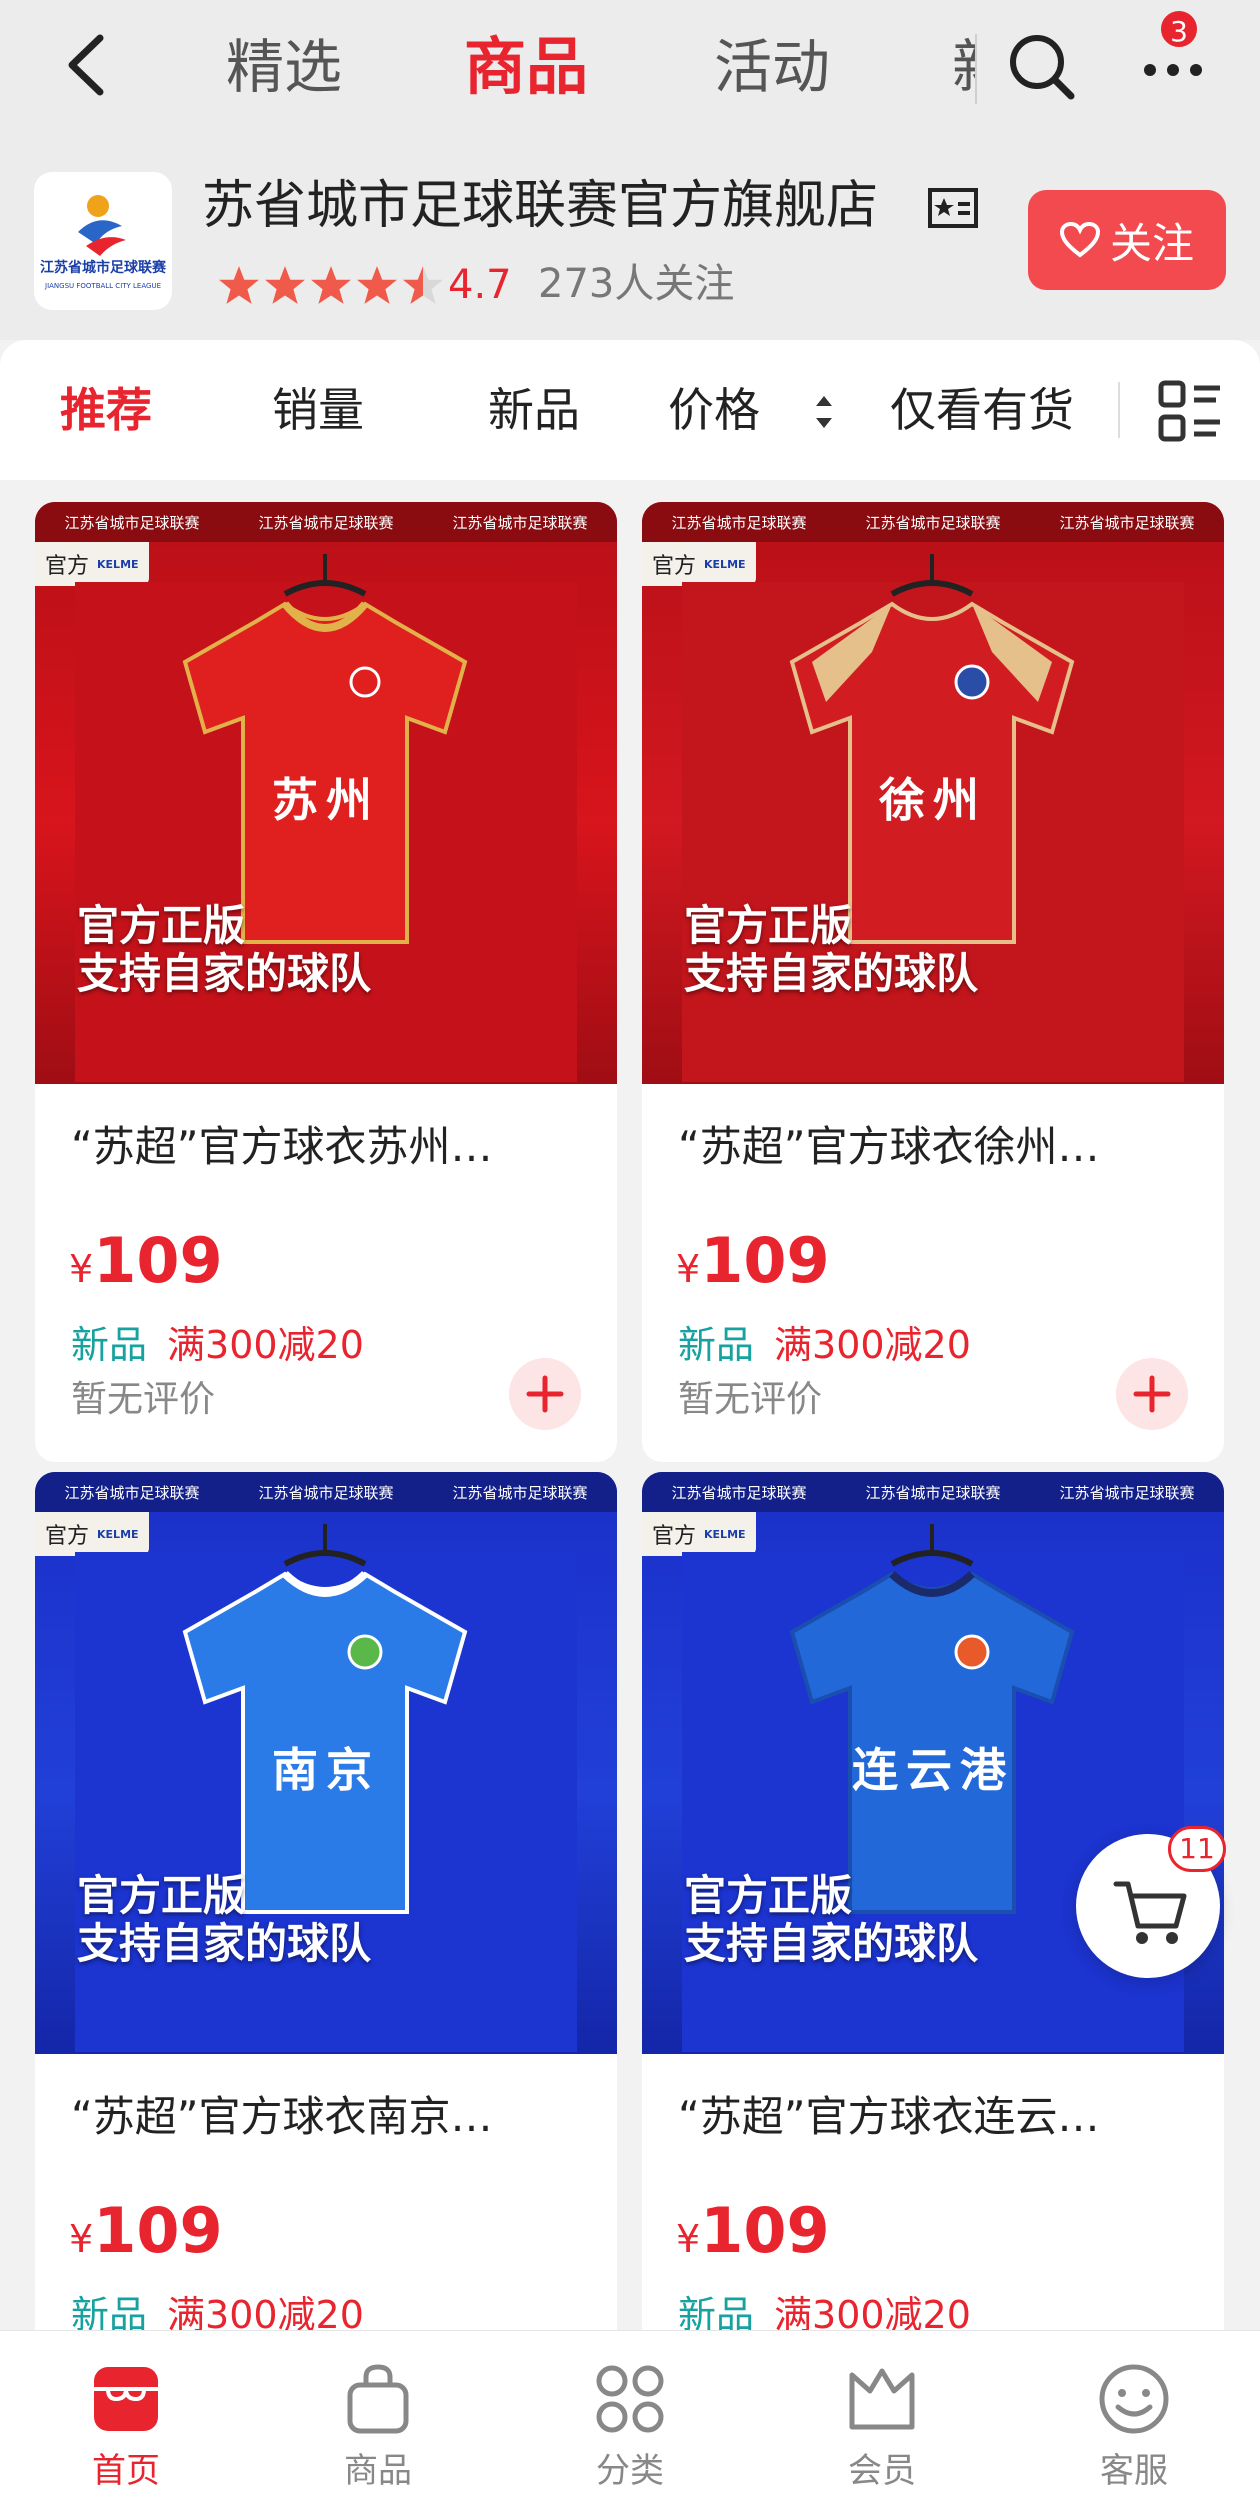  Describe the element at coordinates (106, 410) in the screenshot. I see `sort-recommend: 推荐` at that location.